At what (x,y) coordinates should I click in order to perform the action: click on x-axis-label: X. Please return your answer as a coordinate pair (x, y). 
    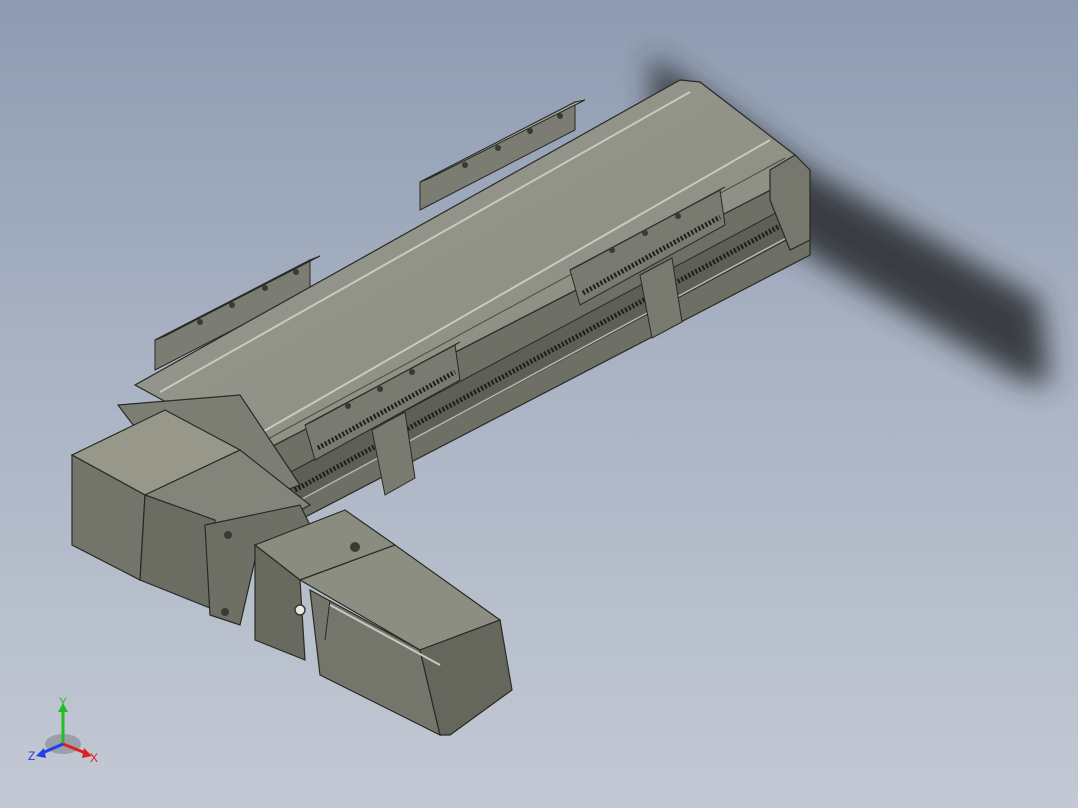
    Looking at the image, I should click on (94, 758).